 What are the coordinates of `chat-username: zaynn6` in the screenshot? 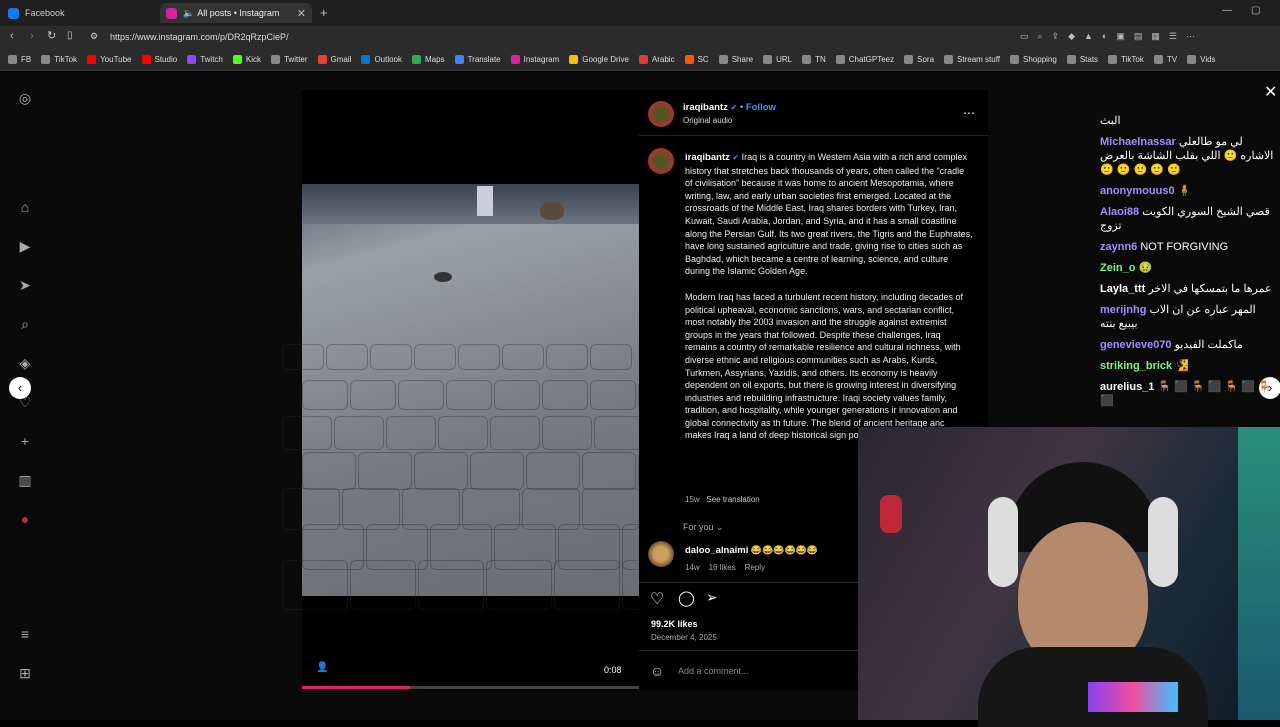 It's located at (1118, 247).